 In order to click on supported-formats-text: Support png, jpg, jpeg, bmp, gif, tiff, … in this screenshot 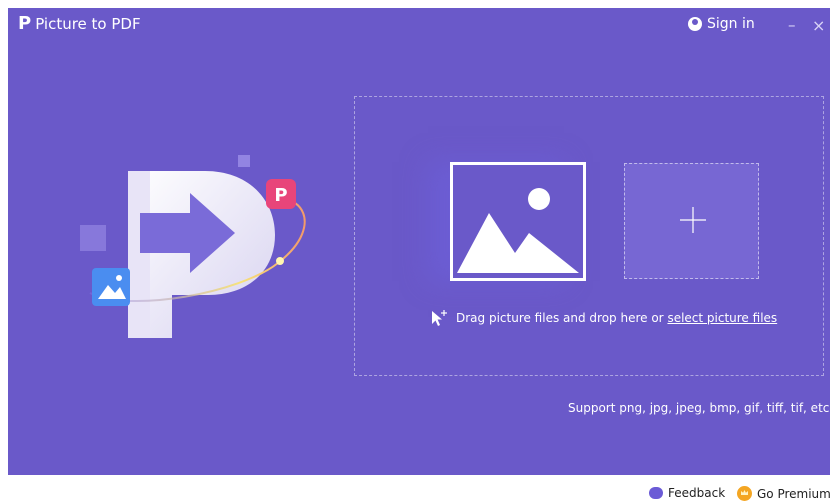, I will do `click(699, 408)`.